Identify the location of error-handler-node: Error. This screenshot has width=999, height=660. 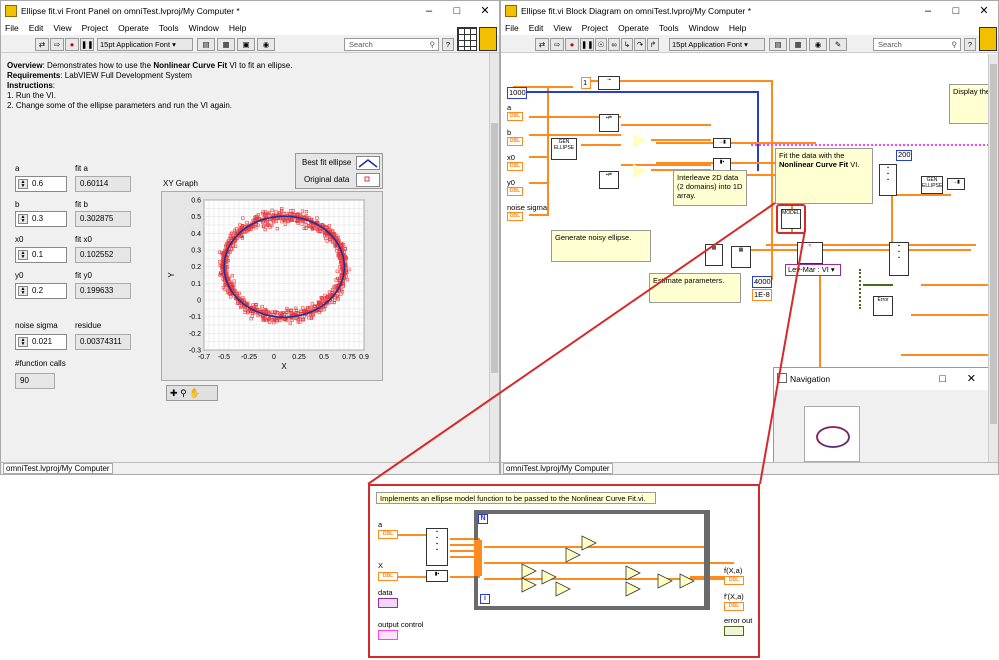
(883, 306).